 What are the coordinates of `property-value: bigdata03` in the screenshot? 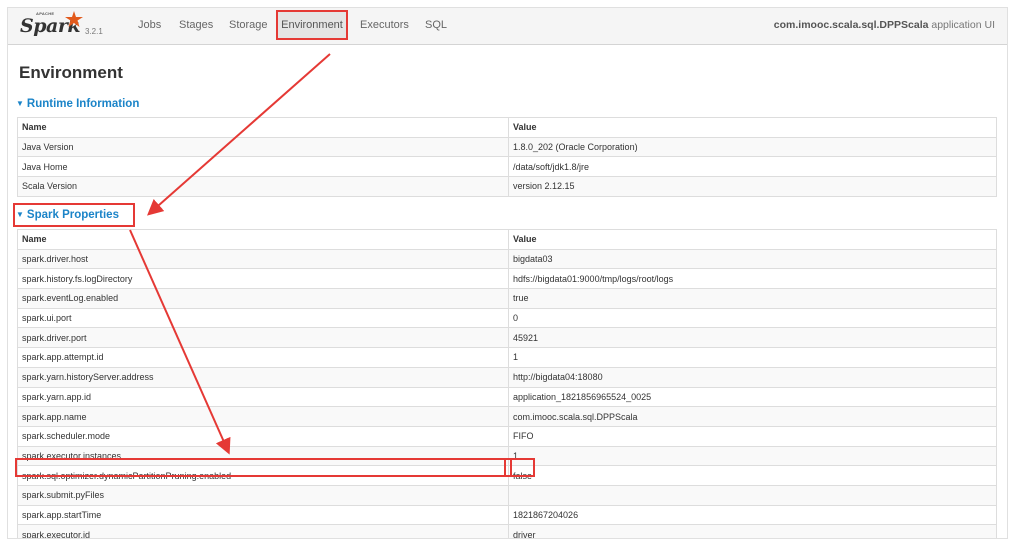 It's located at (752, 259).